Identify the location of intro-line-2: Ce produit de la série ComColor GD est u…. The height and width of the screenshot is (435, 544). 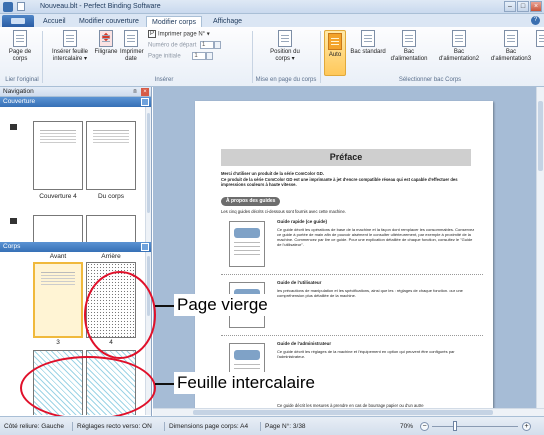
(339, 182).